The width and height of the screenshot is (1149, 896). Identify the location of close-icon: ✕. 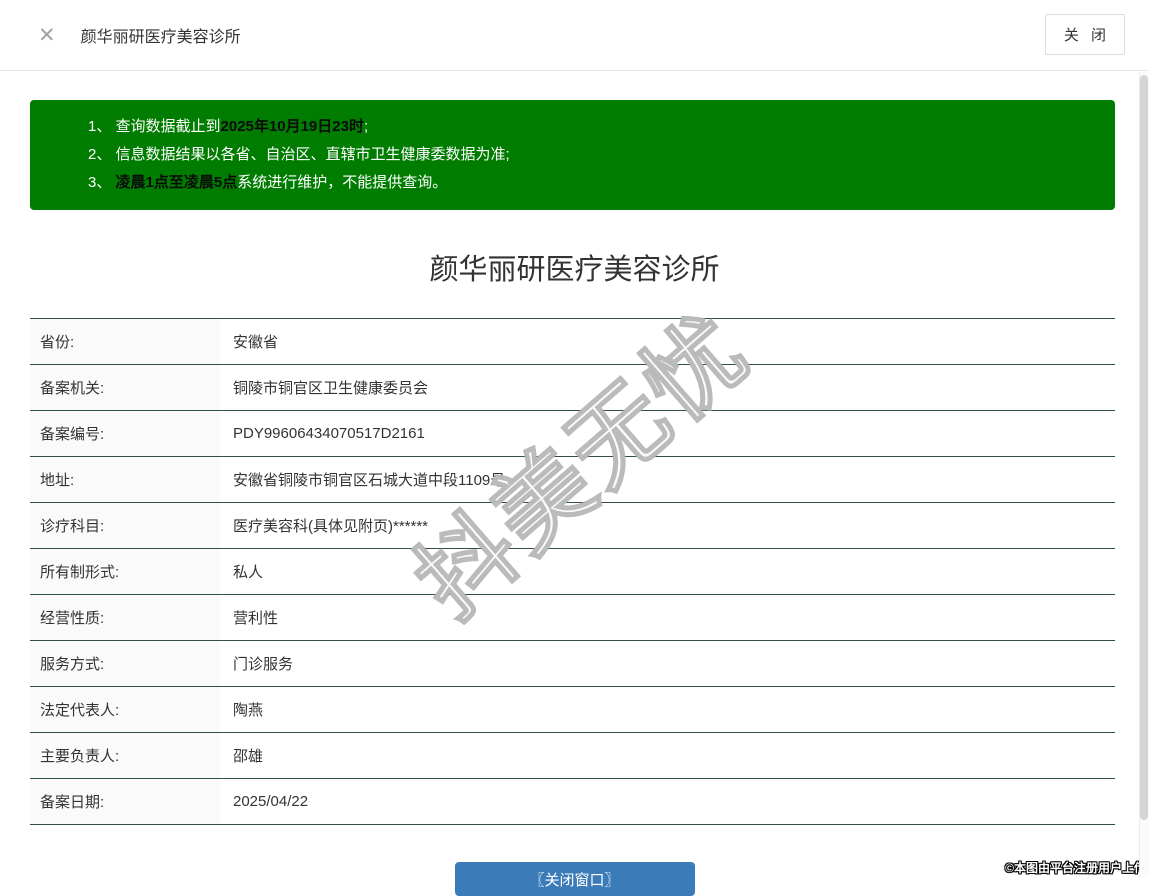
(47, 35).